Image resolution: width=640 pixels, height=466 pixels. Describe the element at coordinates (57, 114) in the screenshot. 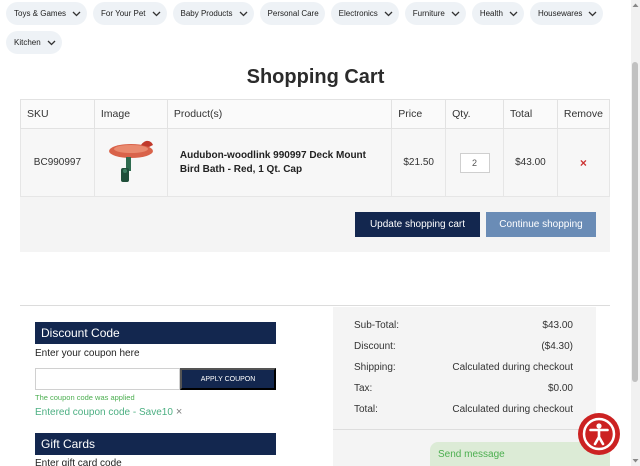

I see `header-sku: SKU` at that location.